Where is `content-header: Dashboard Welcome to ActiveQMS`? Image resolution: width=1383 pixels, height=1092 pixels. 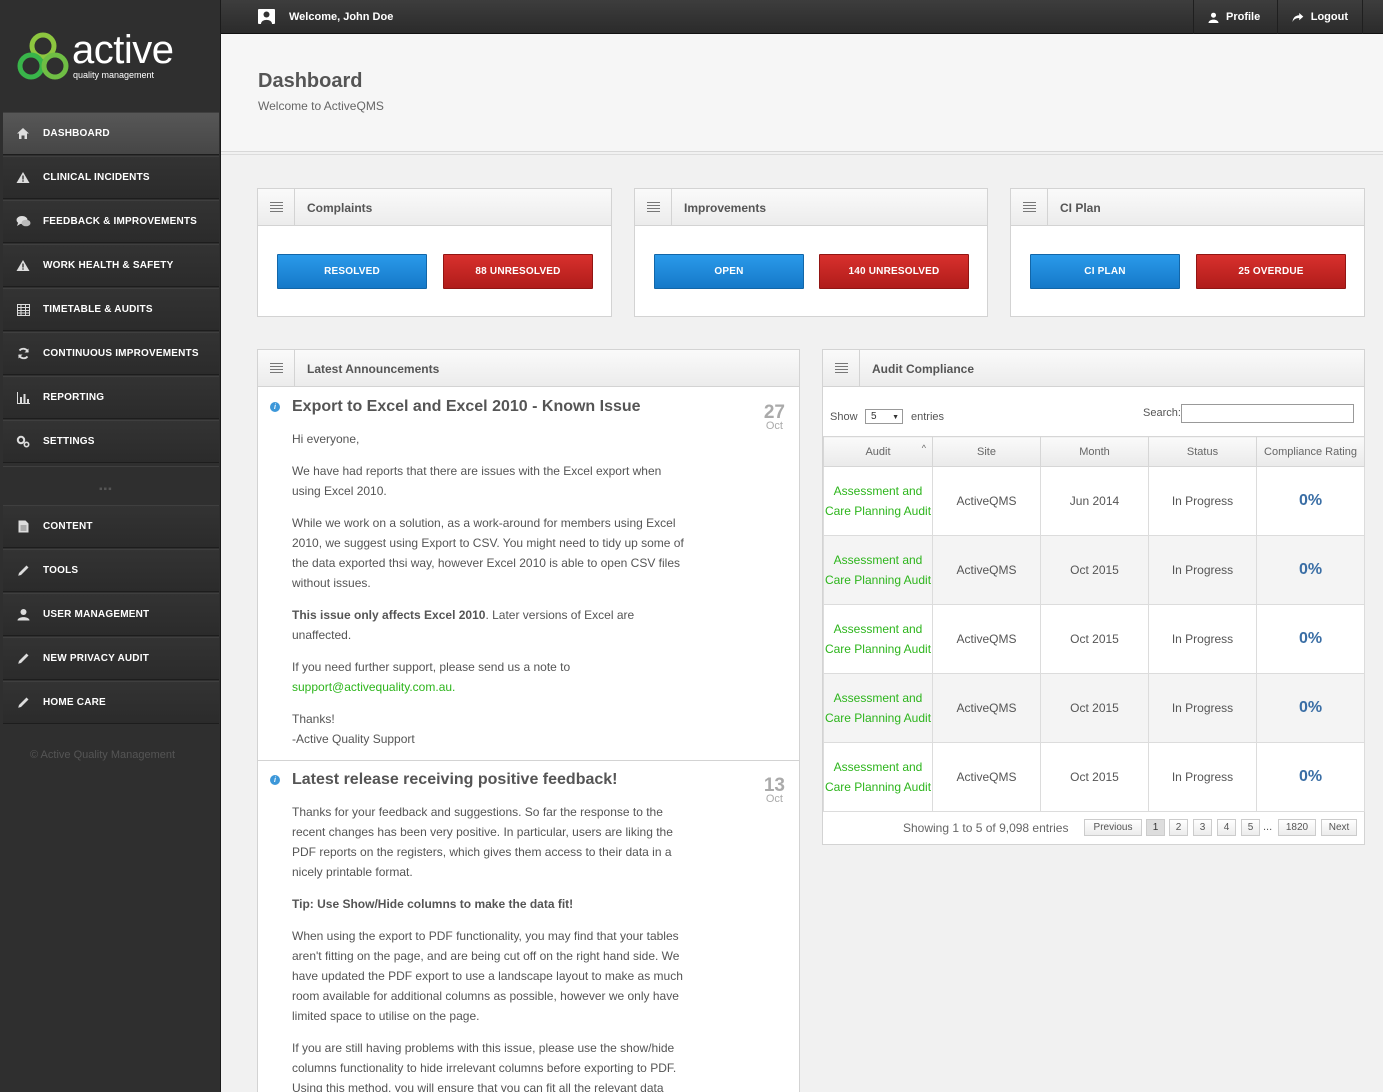
content-header: Dashboard Welcome to ActiveQMS is located at coordinates (802, 94).